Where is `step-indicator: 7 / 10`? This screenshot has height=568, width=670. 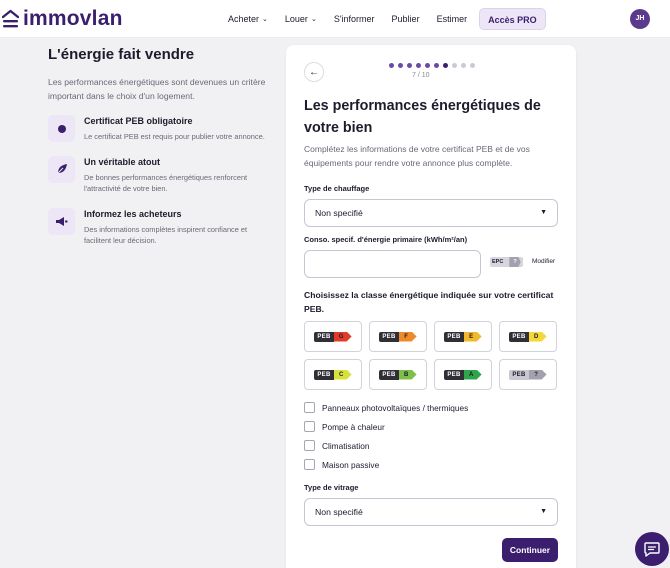 step-indicator: 7 / 10 is located at coordinates (421, 75).